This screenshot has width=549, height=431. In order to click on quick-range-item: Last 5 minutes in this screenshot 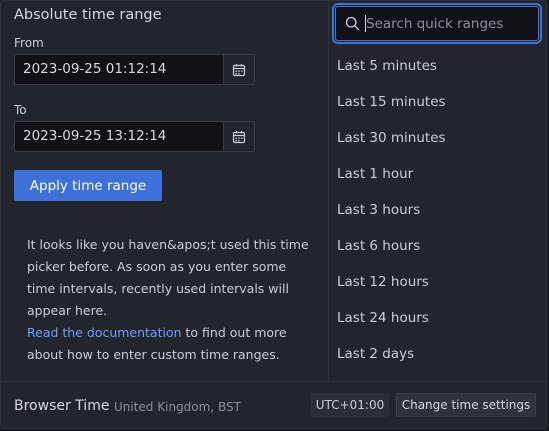, I will do `click(391, 66)`.